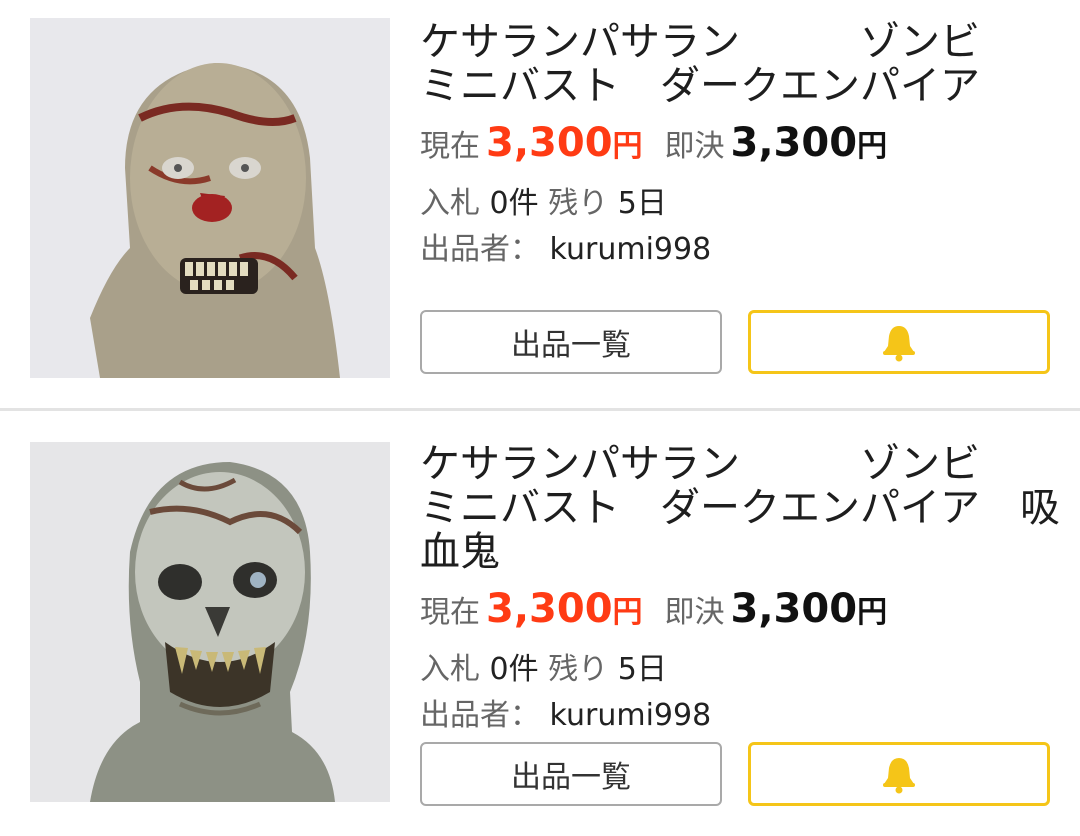 This screenshot has height=836, width=1080. Describe the element at coordinates (740, 508) in the screenshot. I see `listing-title: ケサランパサラン ゾンビ ミニバスト ダークエンパイア 吸 血鬼` at that location.